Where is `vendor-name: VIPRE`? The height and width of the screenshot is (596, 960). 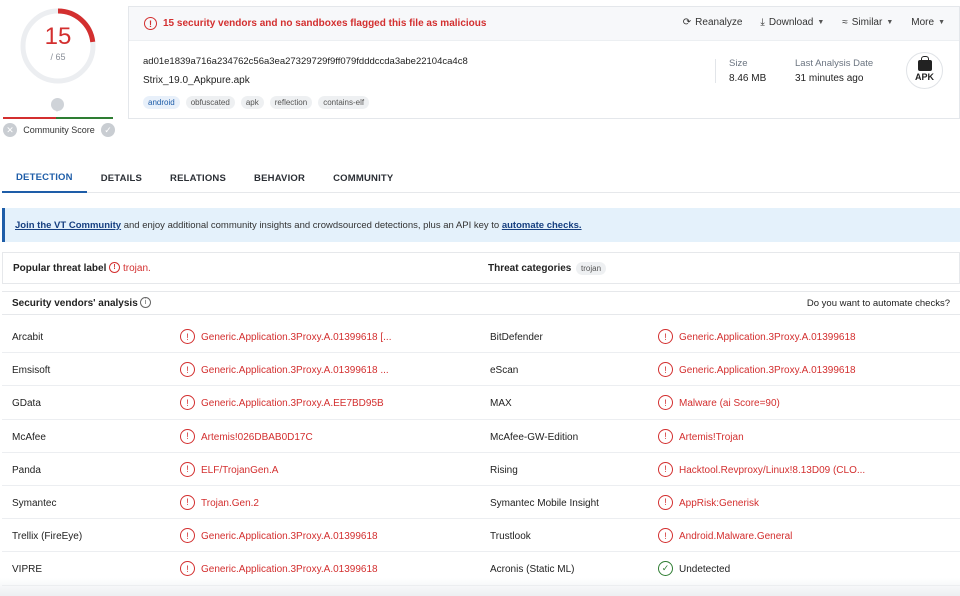
vendor-name: VIPRE is located at coordinates (27, 570).